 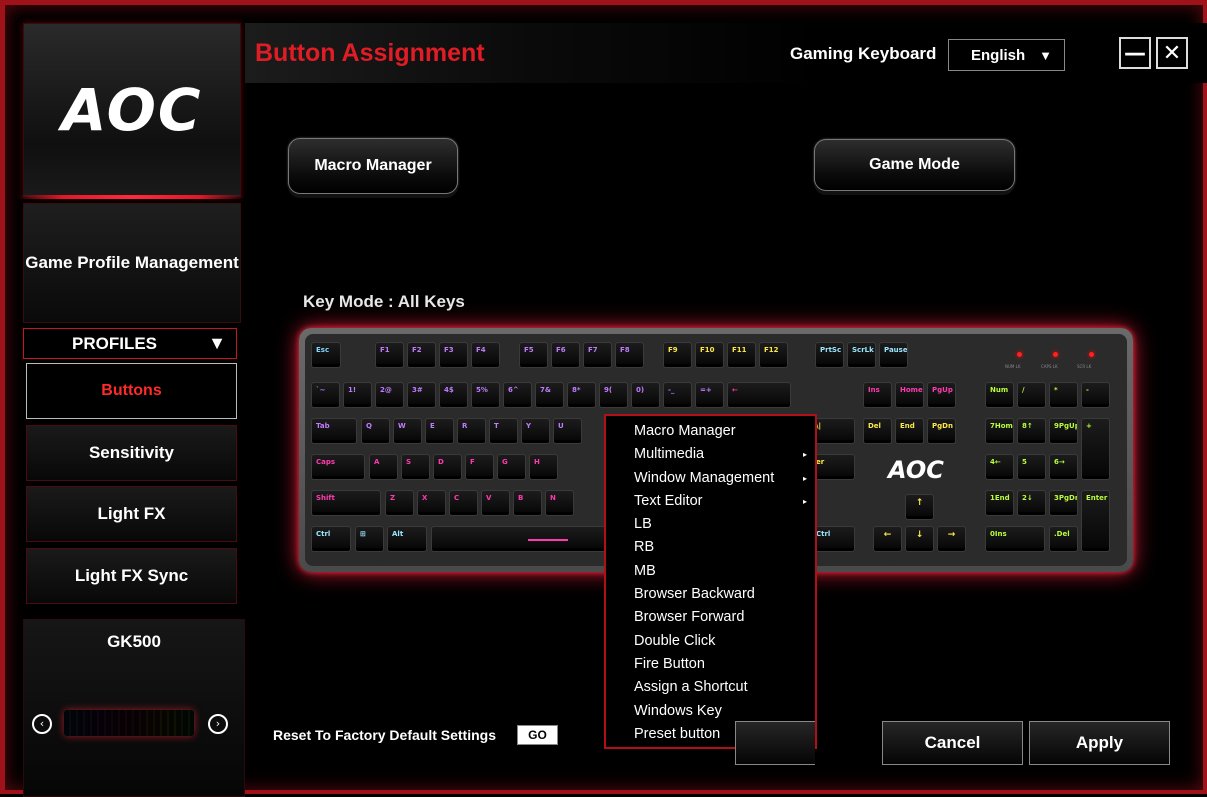 What do you see at coordinates (334, 431) in the screenshot?
I see `keyboard-key: Tab` at bounding box center [334, 431].